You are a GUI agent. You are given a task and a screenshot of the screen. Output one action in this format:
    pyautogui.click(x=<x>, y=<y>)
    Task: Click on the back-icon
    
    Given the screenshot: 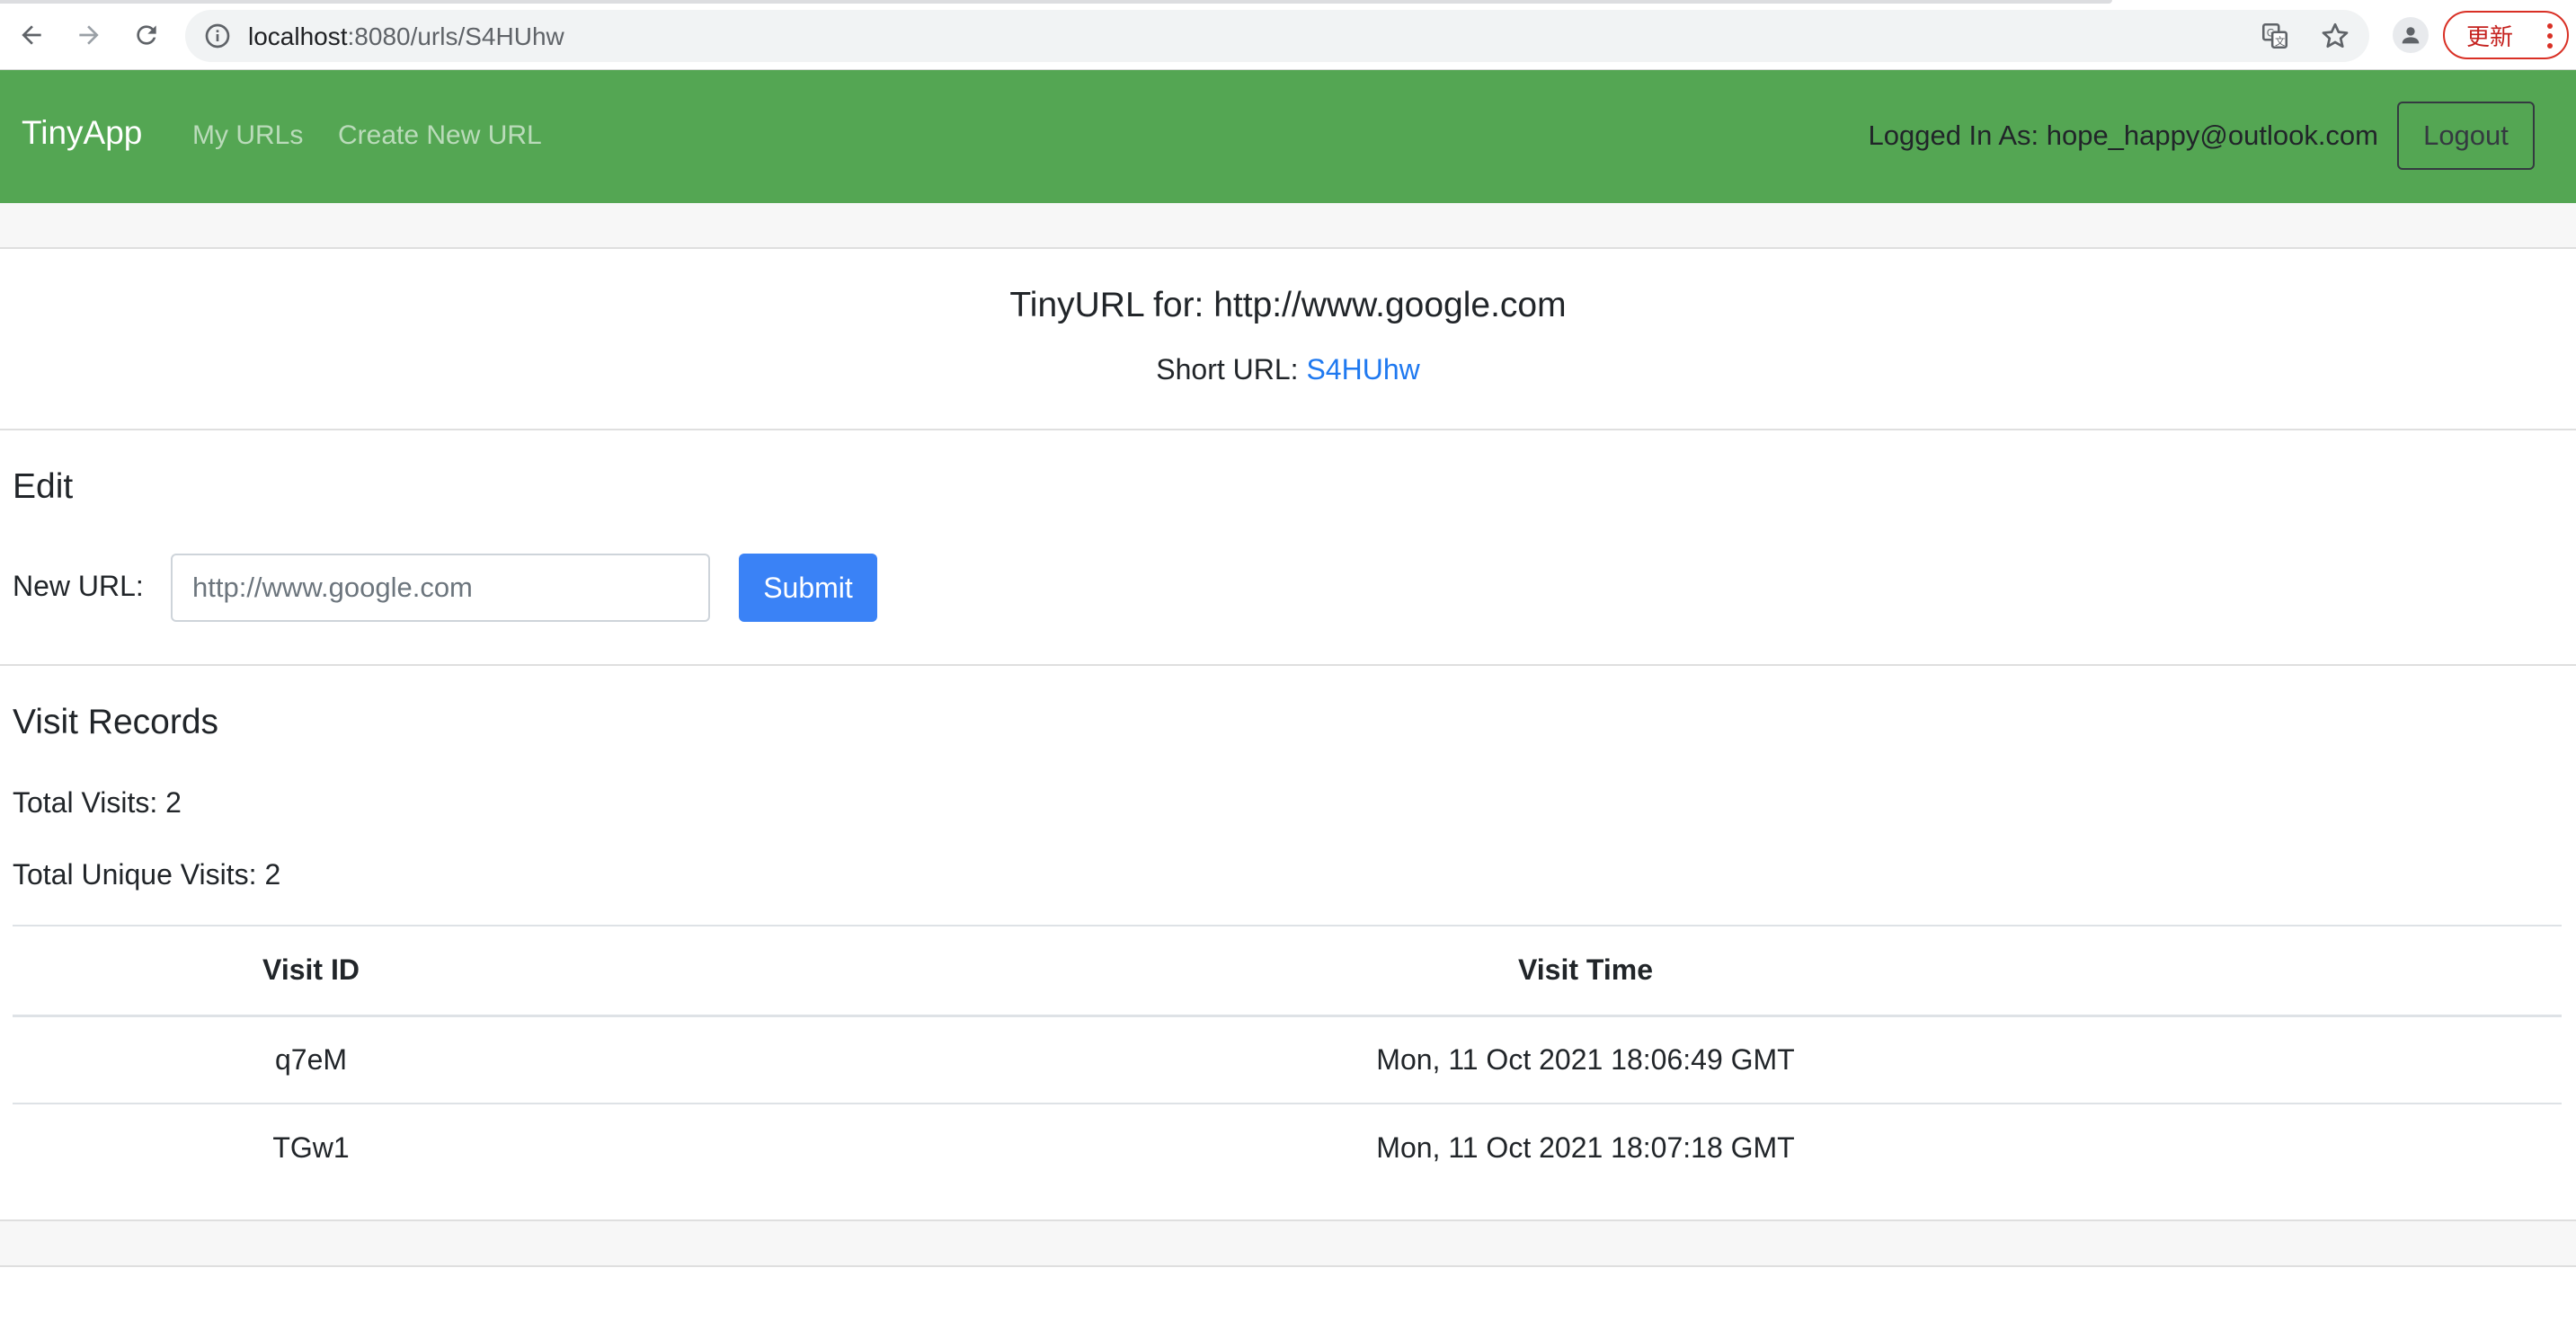 What is the action you would take?
    pyautogui.click(x=31, y=35)
    